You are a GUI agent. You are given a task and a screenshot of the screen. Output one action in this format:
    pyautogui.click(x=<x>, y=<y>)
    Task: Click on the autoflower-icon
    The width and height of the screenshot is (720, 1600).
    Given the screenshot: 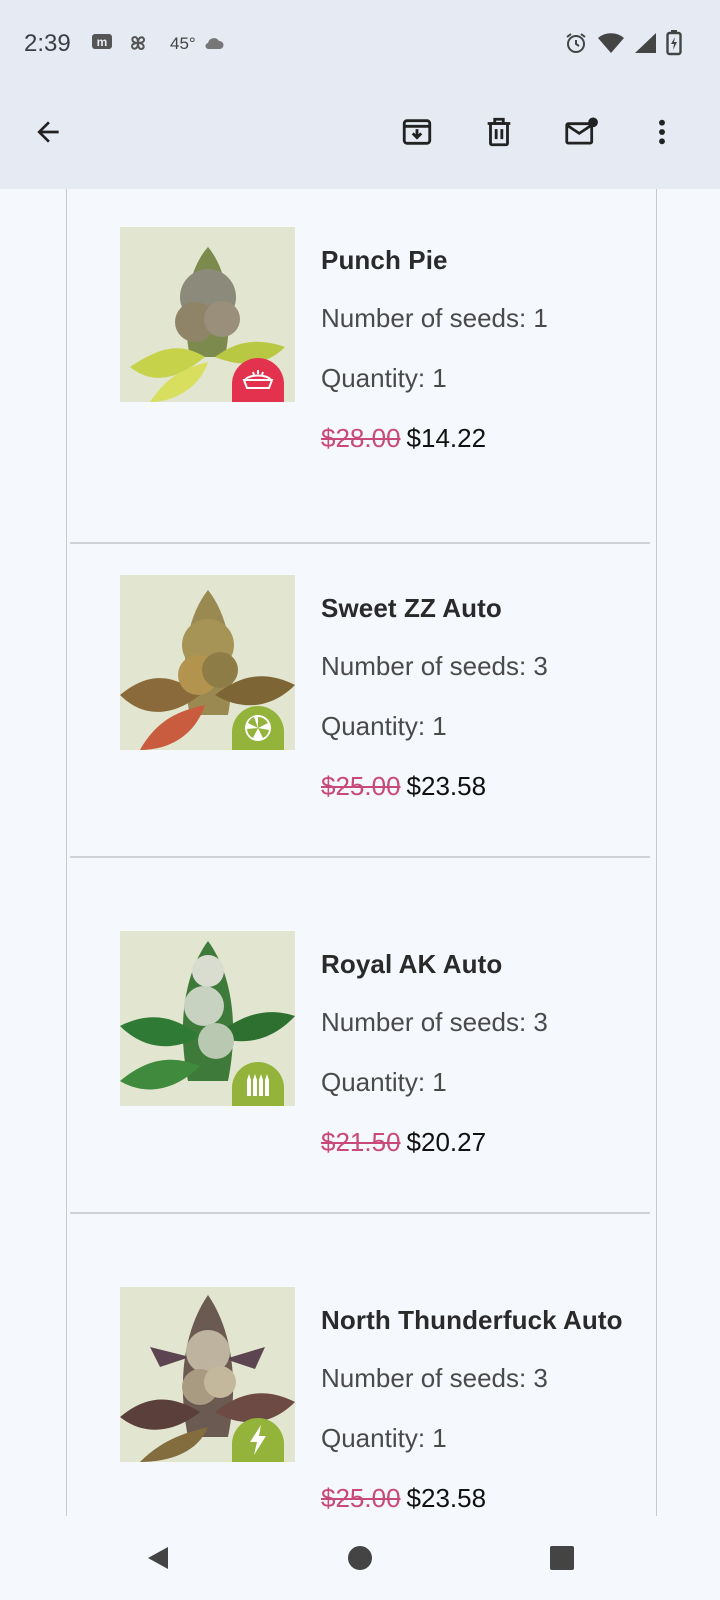 What is the action you would take?
    pyautogui.click(x=258, y=728)
    